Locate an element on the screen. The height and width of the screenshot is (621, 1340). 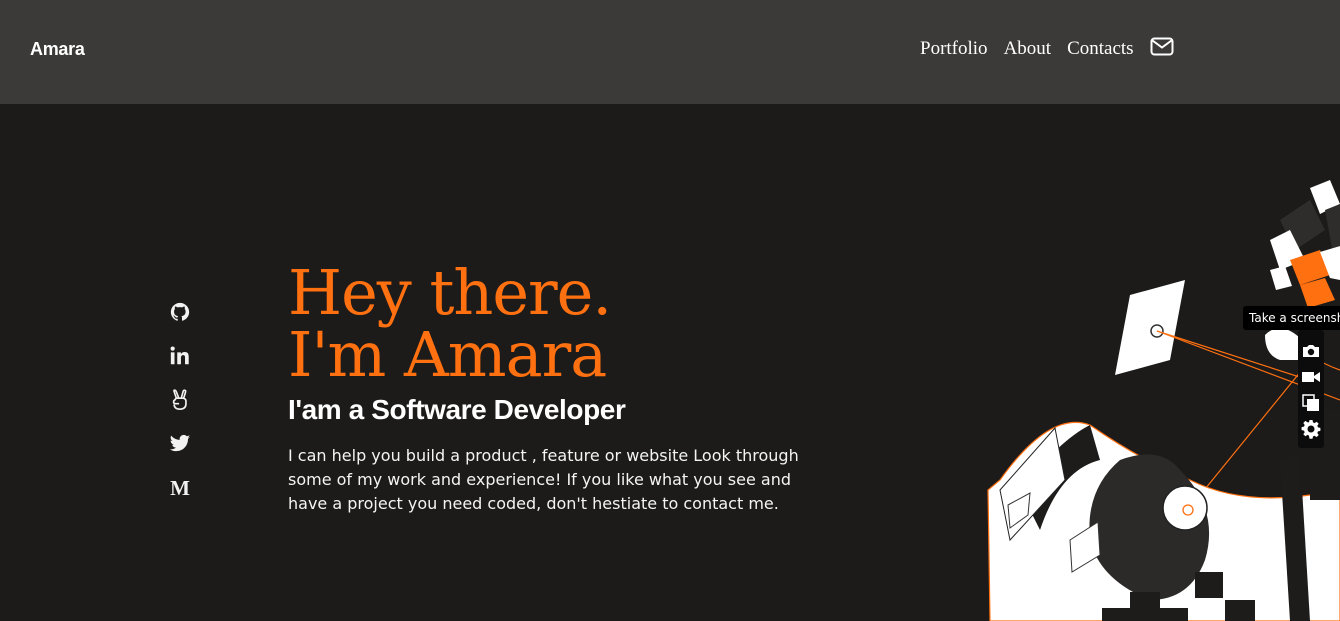
main-nav: Portfolio About Contacts is located at coordinates (1047, 48).